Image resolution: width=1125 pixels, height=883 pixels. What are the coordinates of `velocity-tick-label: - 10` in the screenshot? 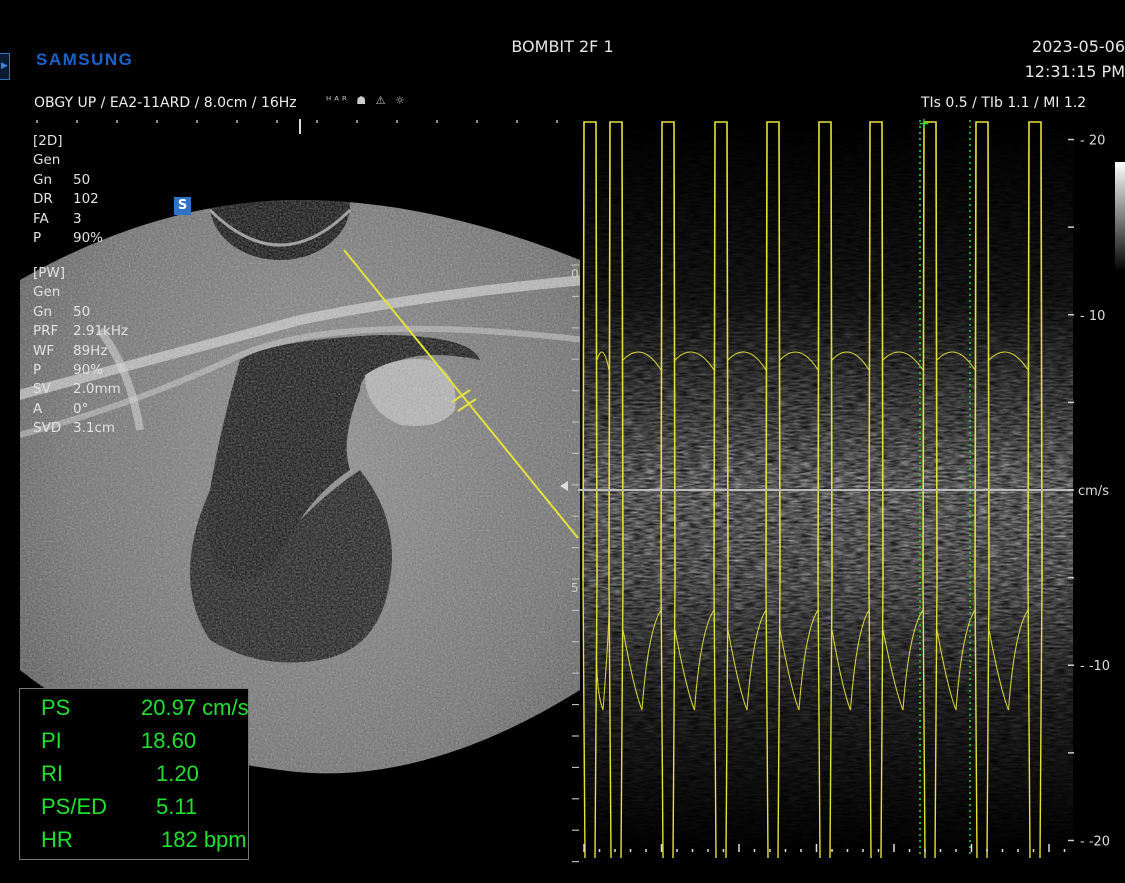 It's located at (1092, 316).